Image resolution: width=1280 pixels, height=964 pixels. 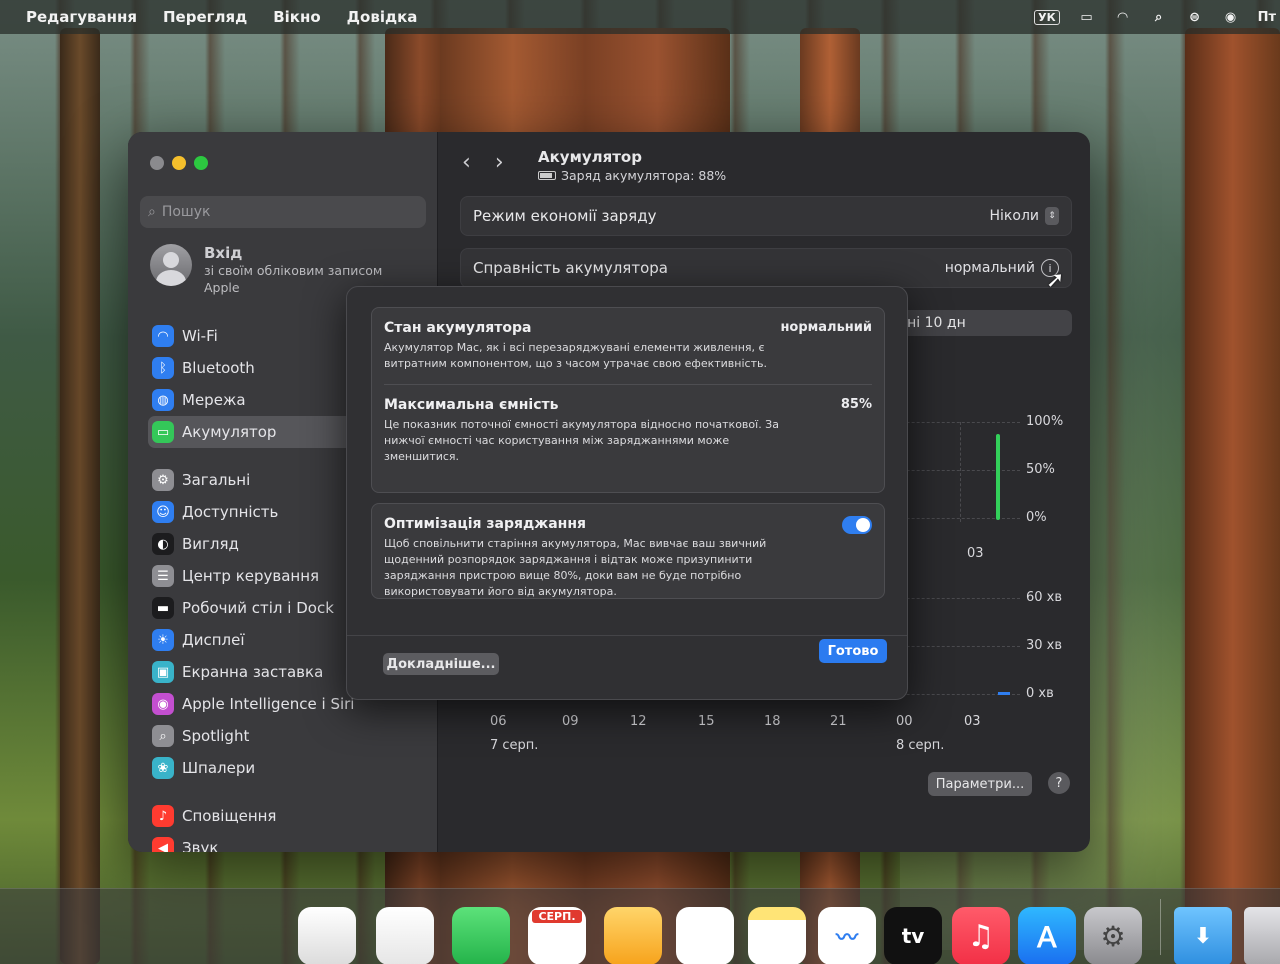 I want to click on sidebar-item-spotlight: ⌕ Spotlight, so click(x=288, y=736).